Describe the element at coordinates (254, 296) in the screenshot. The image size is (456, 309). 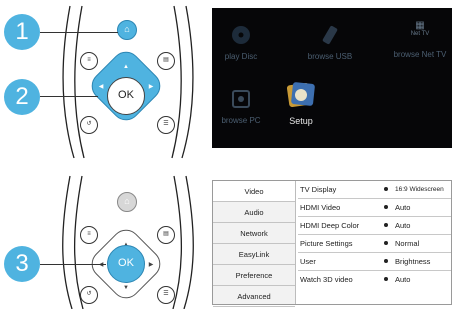
I see `category-advanced: Advanced` at that location.